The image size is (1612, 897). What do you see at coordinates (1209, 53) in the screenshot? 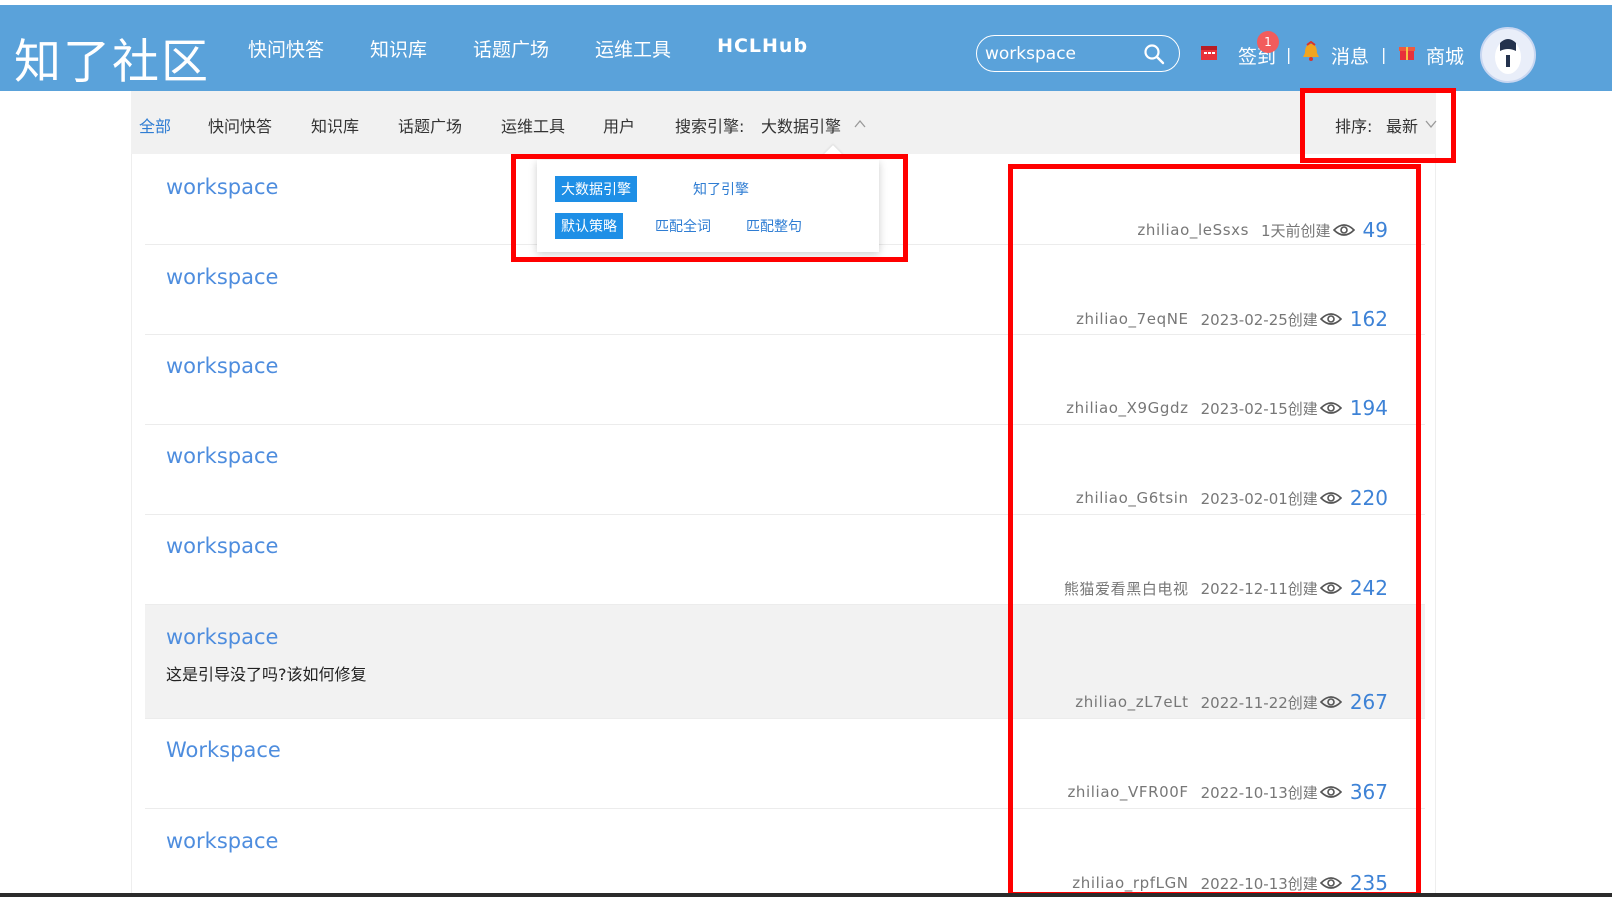
I see `calendar-icon` at bounding box center [1209, 53].